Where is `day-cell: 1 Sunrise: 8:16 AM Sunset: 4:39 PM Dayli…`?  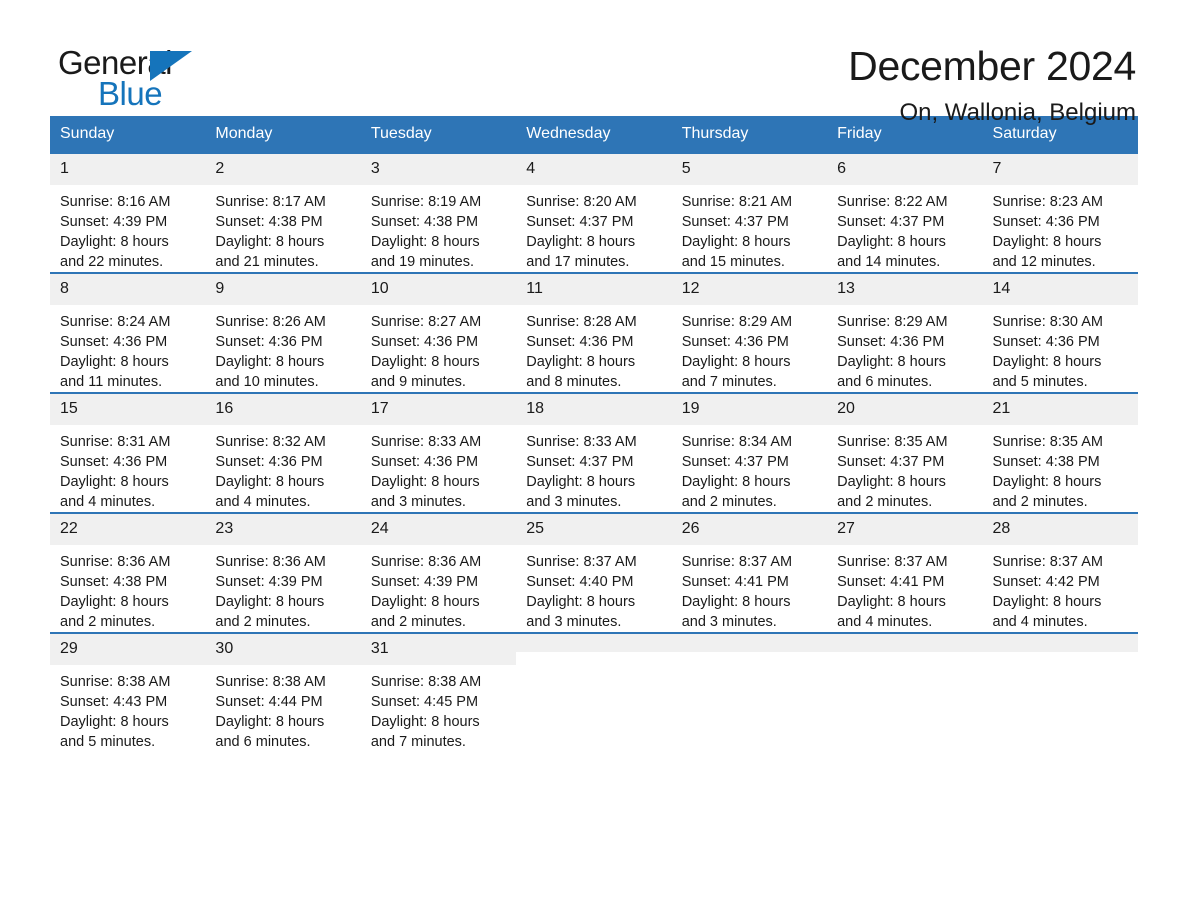
day-cell: 1 Sunrise: 8:16 AM Sunset: 4:39 PM Dayli… is located at coordinates (128, 212).